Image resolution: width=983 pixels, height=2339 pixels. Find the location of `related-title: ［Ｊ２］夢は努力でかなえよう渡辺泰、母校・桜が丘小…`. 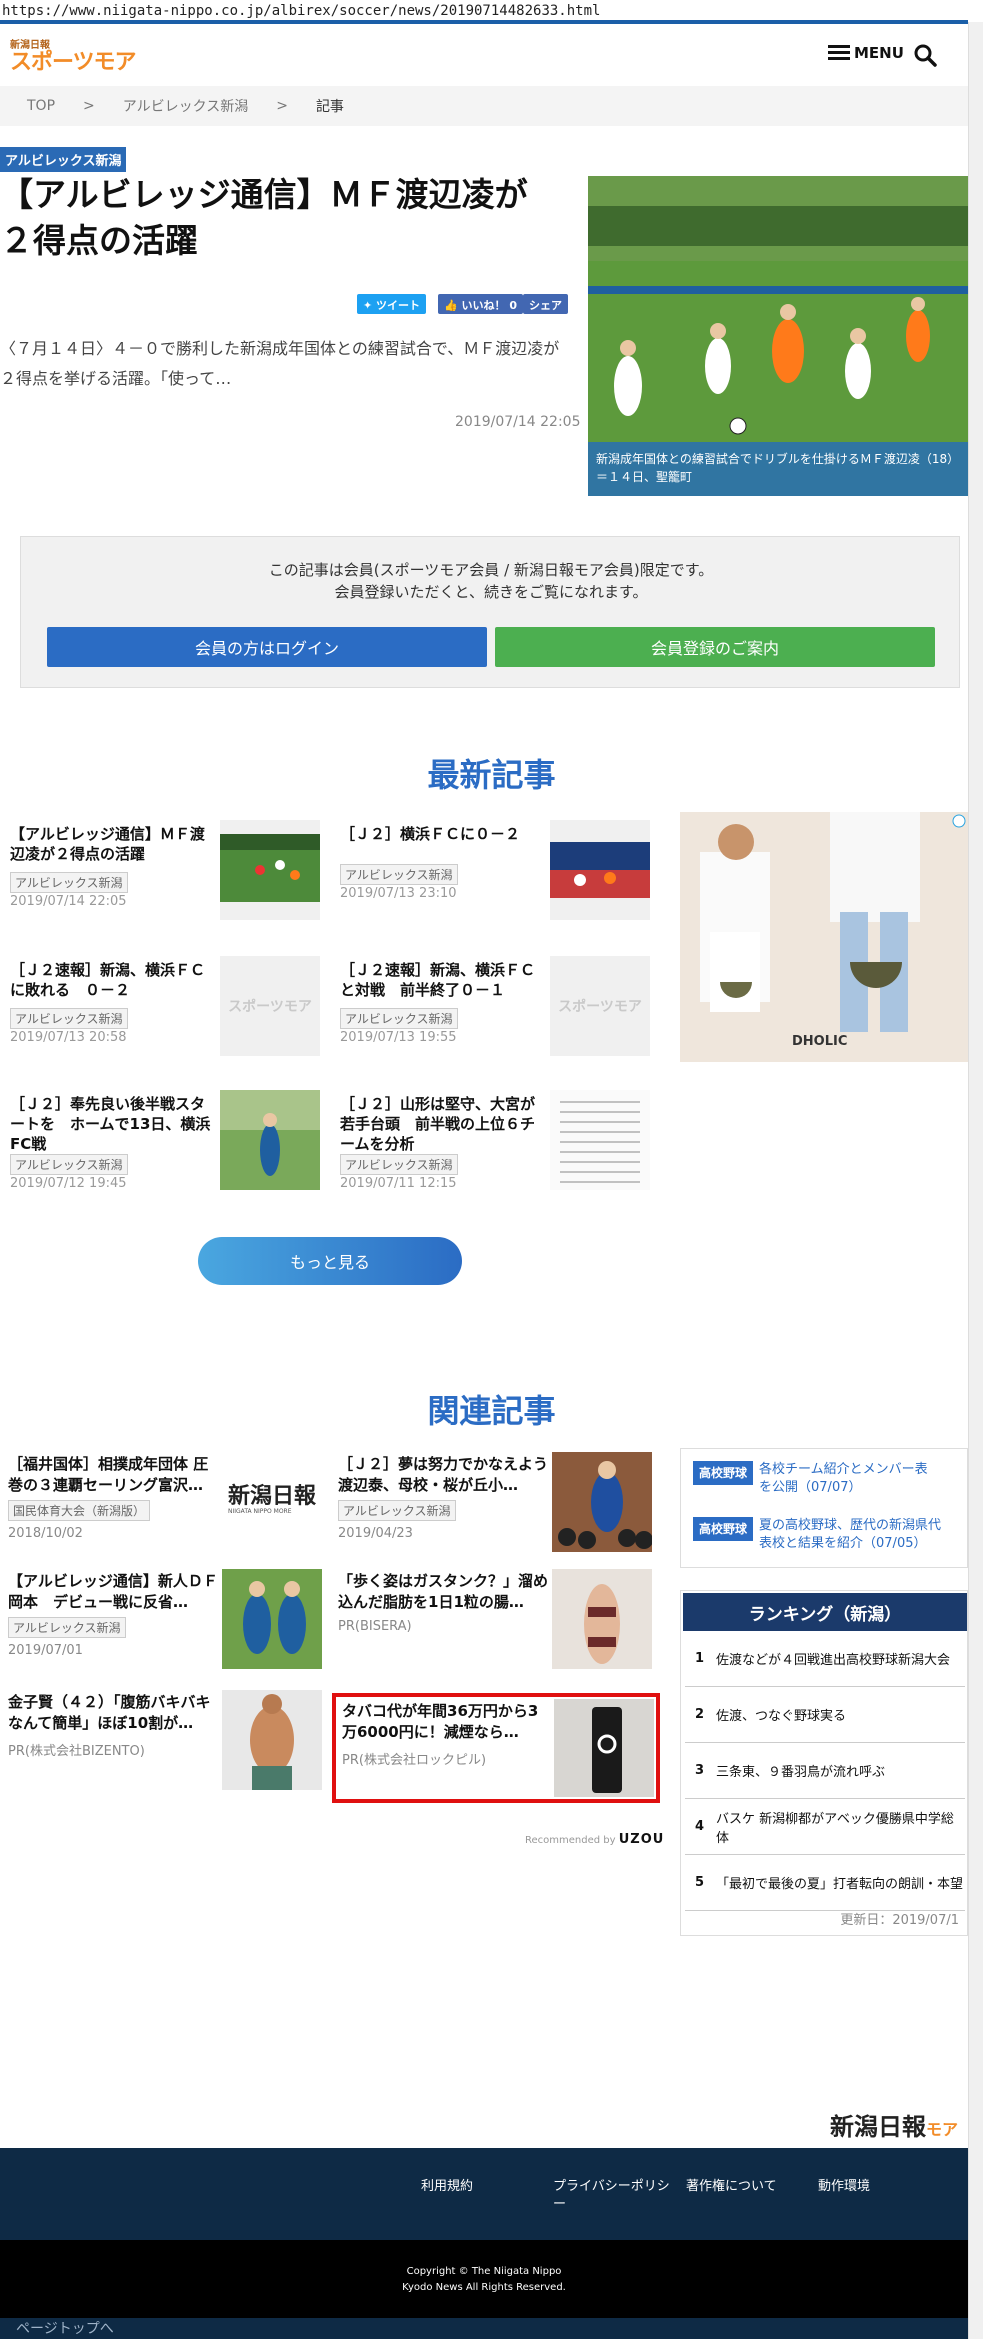

related-title: ［Ｊ２］夢は努力でかなえよう渡辺泰、母校・桜が丘小… is located at coordinates (443, 1474).